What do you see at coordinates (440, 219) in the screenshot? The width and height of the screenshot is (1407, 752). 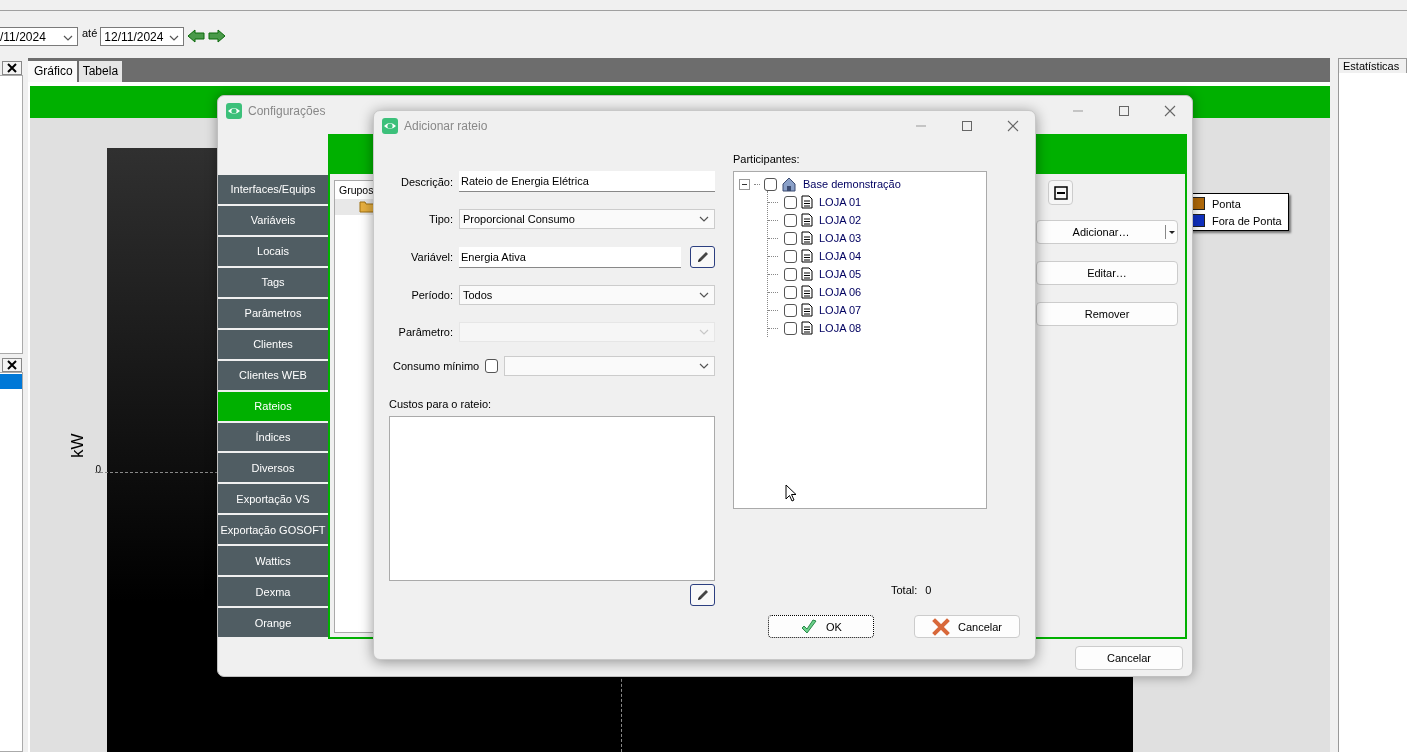 I see `field-label: Tipo:` at bounding box center [440, 219].